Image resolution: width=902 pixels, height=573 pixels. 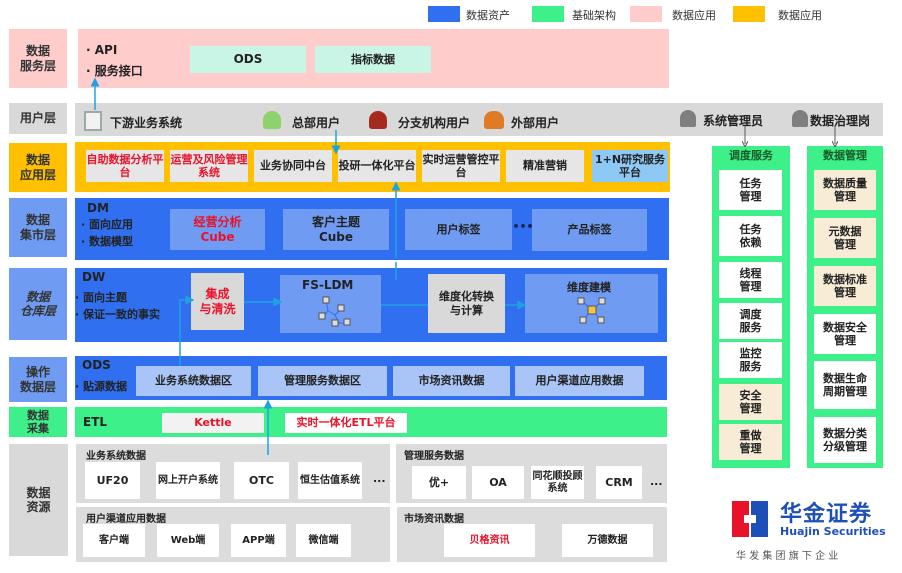 What do you see at coordinates (187, 330) in the screenshot?
I see `arrow-ods-to-clean` at bounding box center [187, 330].